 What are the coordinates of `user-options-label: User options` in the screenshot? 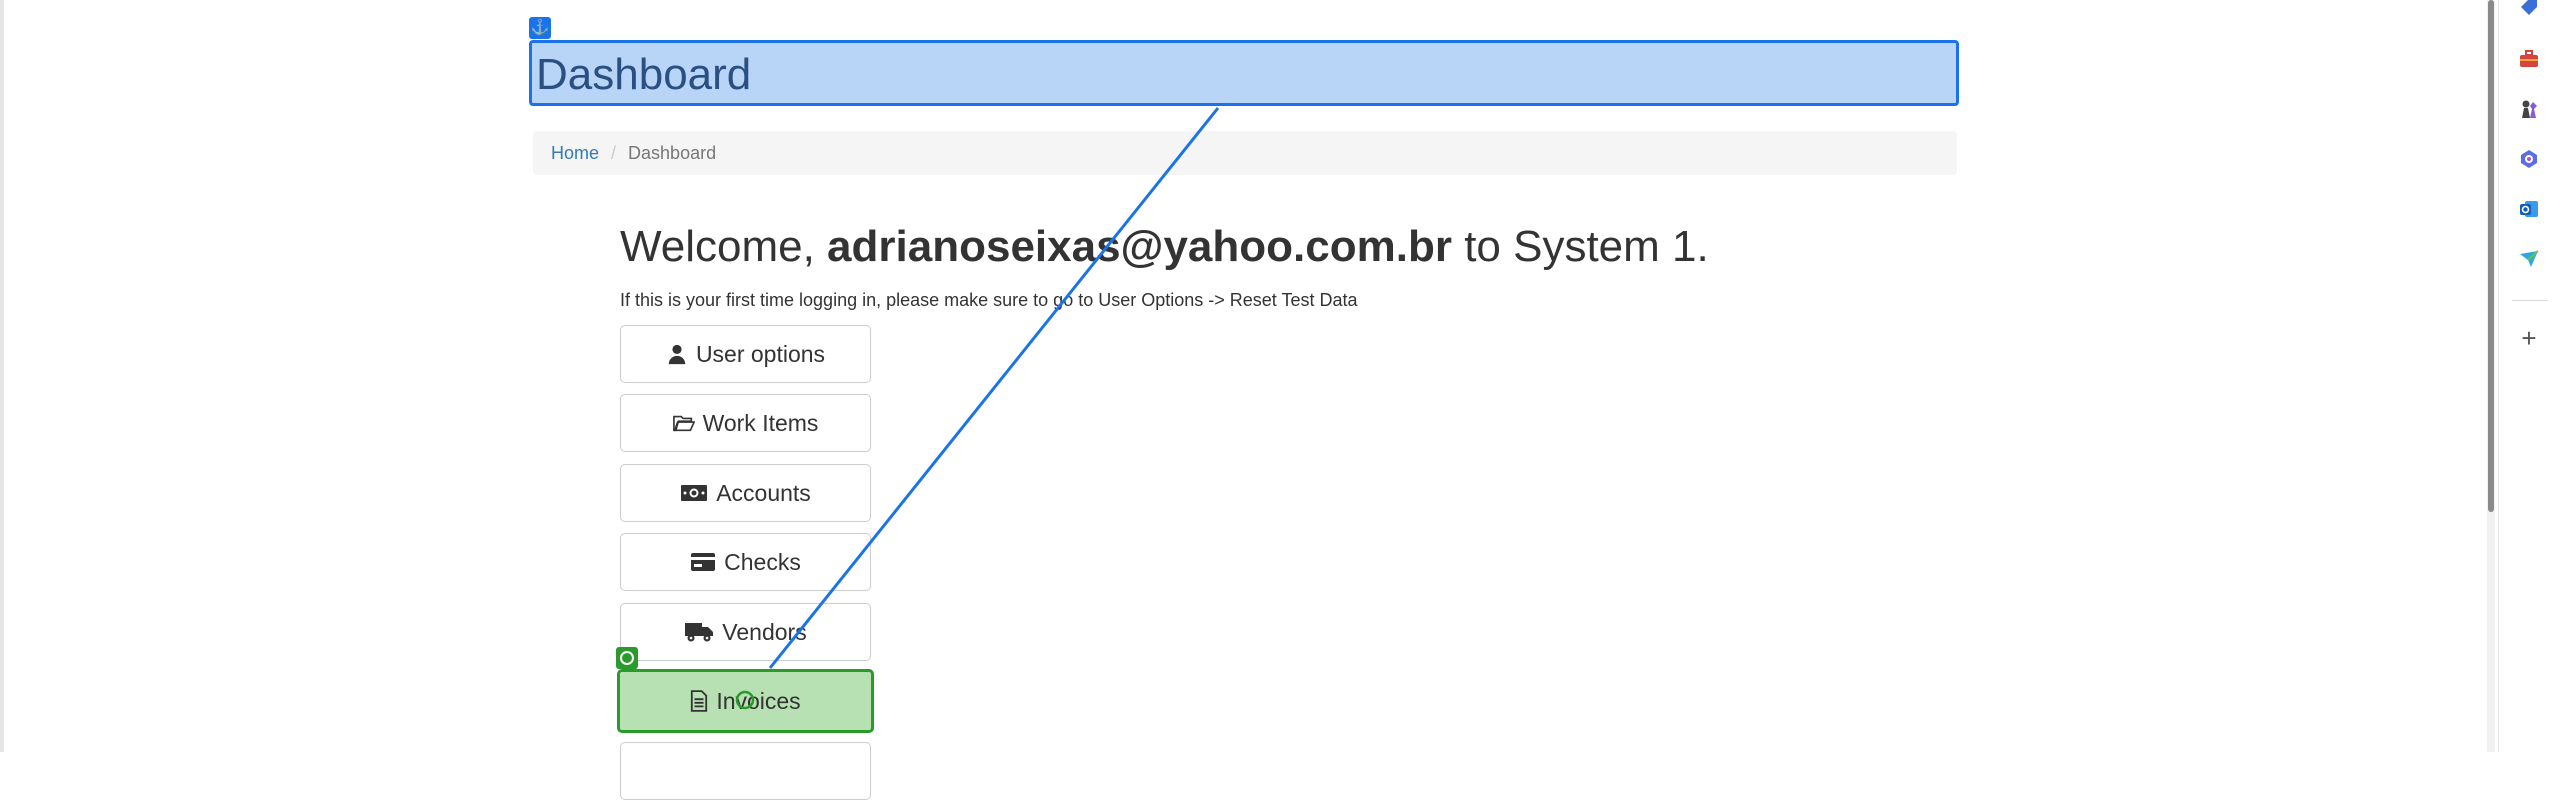 It's located at (760, 353).